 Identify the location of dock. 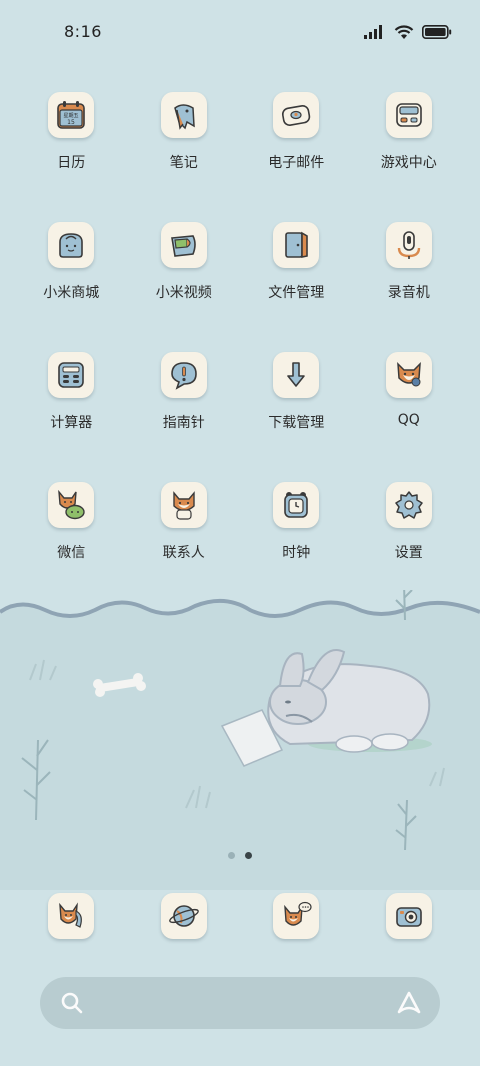
(240, 918).